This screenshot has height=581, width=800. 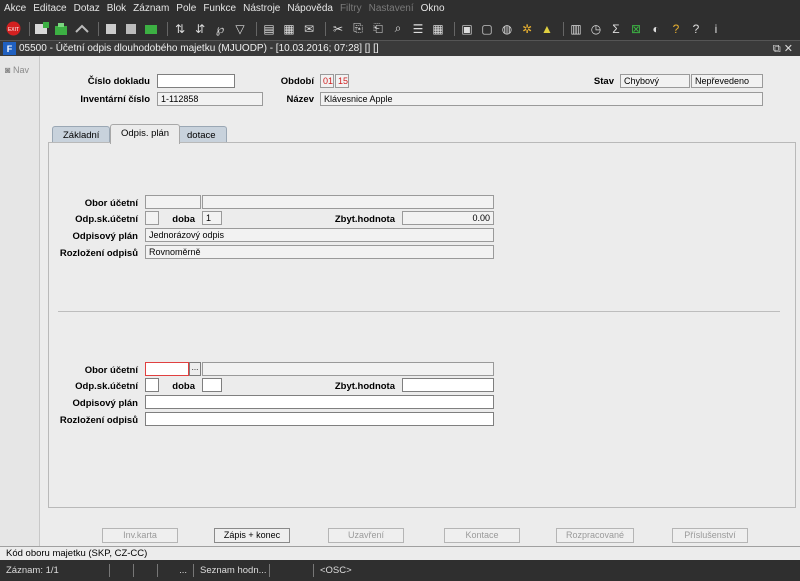 I want to click on copy-icon: ⎘, so click(x=358, y=29).